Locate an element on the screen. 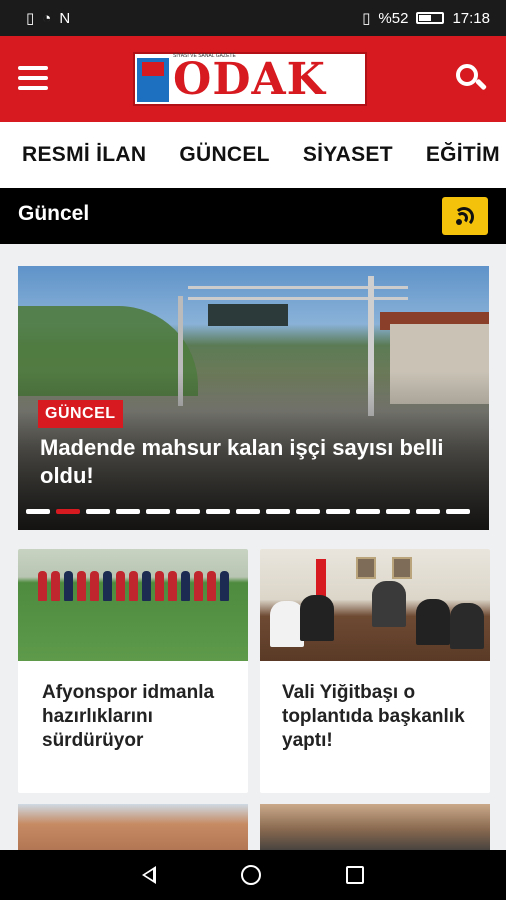 The width and height of the screenshot is (506, 900). odak-logo: SİYASİ VE SANAL GAZETE ODAK is located at coordinates (250, 79).